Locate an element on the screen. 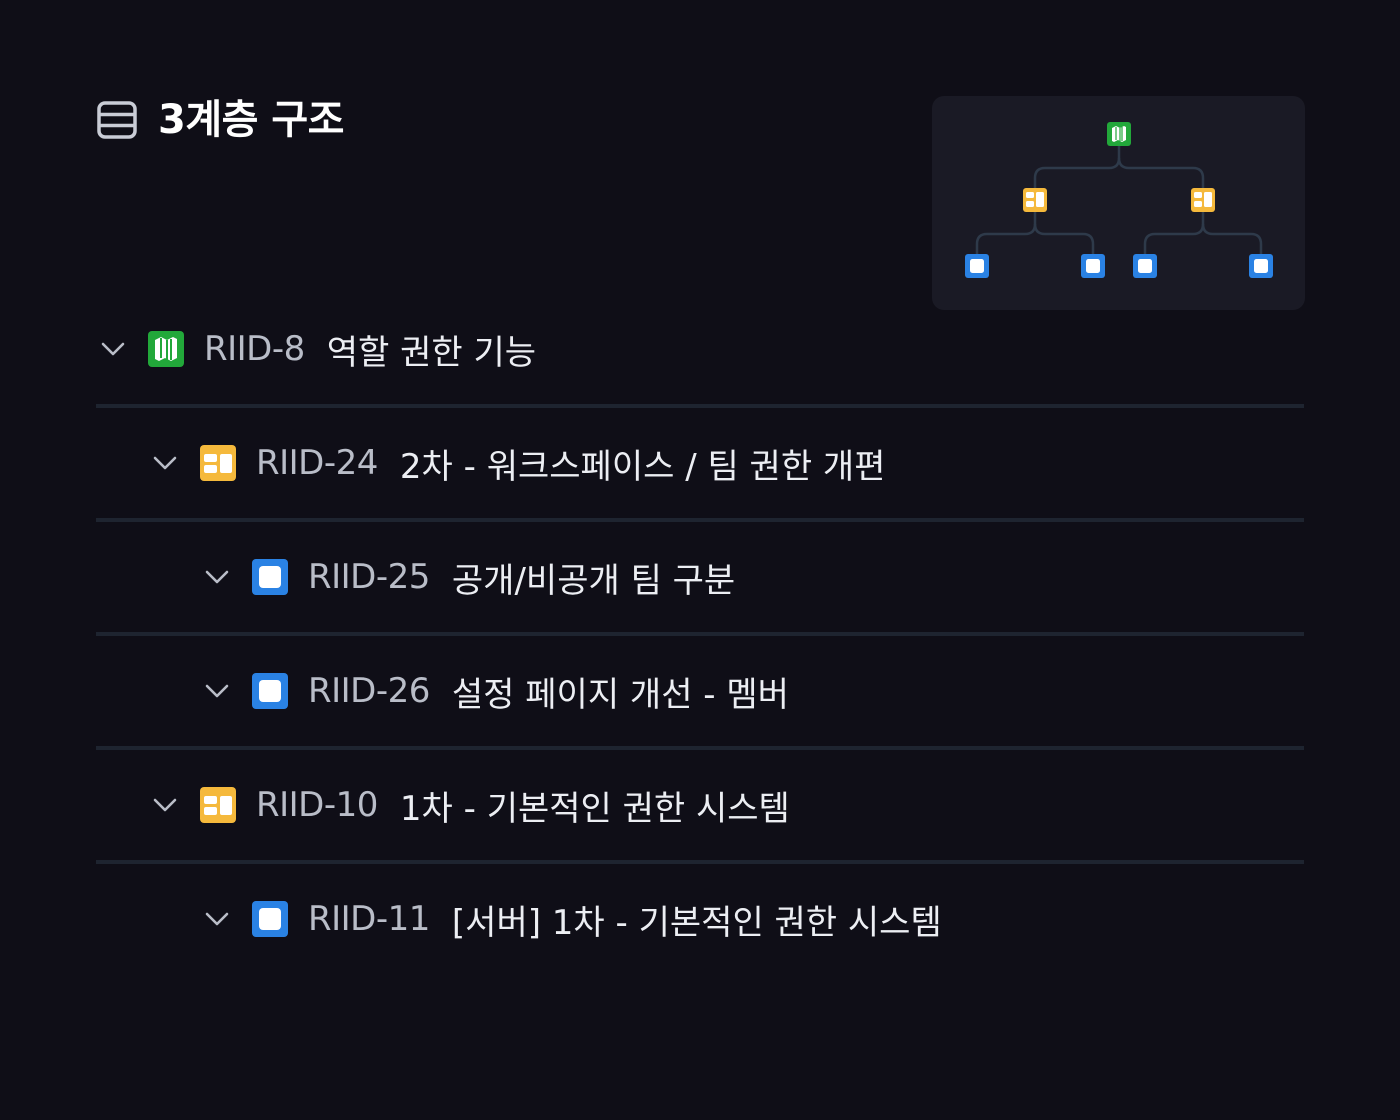 The width and height of the screenshot is (1400, 1120). issue-title: 공개/비공개 팀 구분 is located at coordinates (593, 577).